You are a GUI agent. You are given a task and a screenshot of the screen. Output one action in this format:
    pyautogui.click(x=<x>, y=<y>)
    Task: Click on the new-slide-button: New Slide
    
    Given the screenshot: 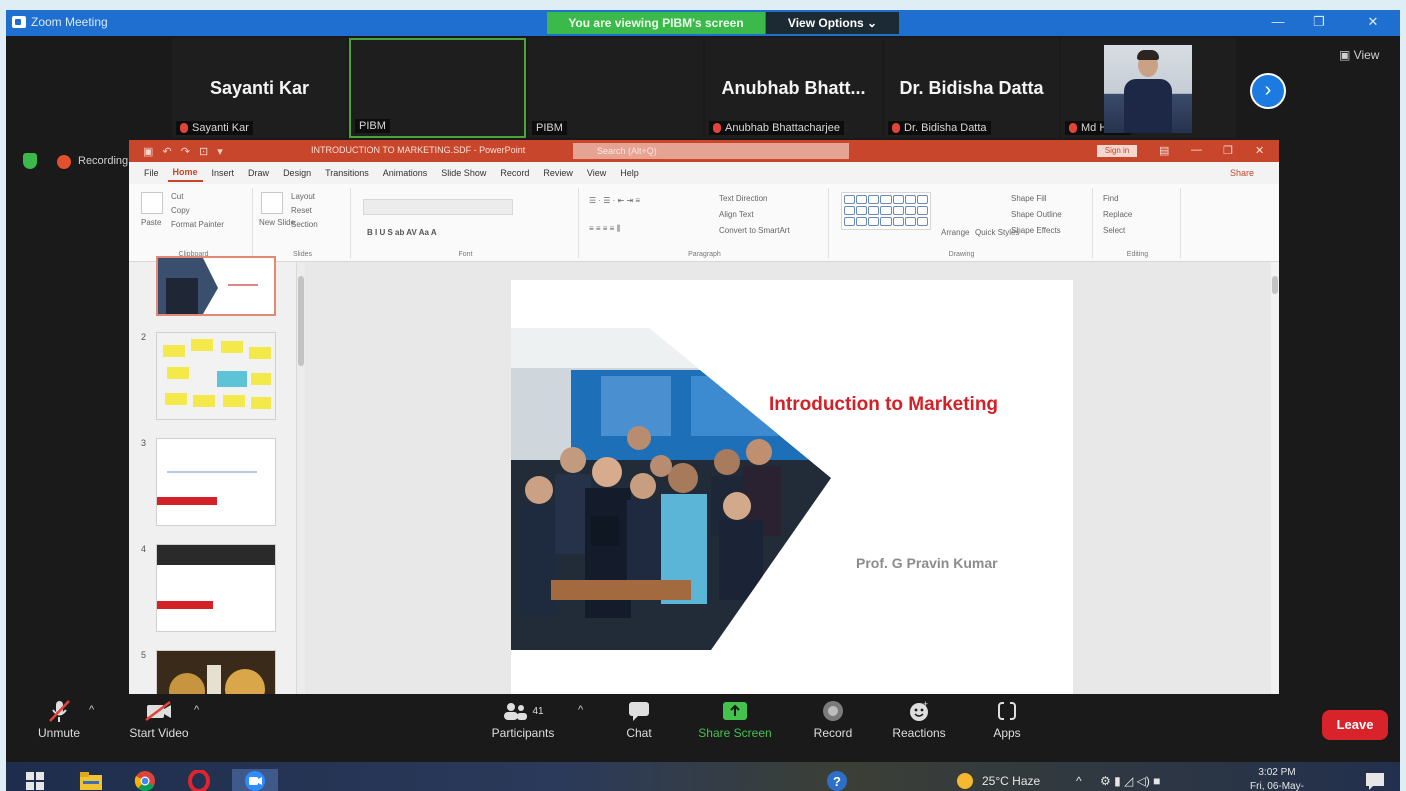 What is the action you would take?
    pyautogui.click(x=277, y=222)
    